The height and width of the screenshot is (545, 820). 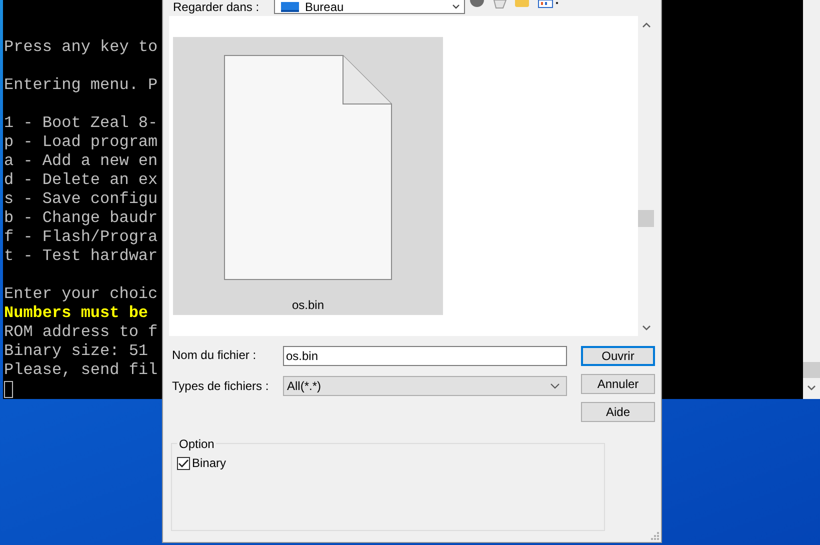 I want to click on dialog-button: Ouvrir, so click(x=618, y=356).